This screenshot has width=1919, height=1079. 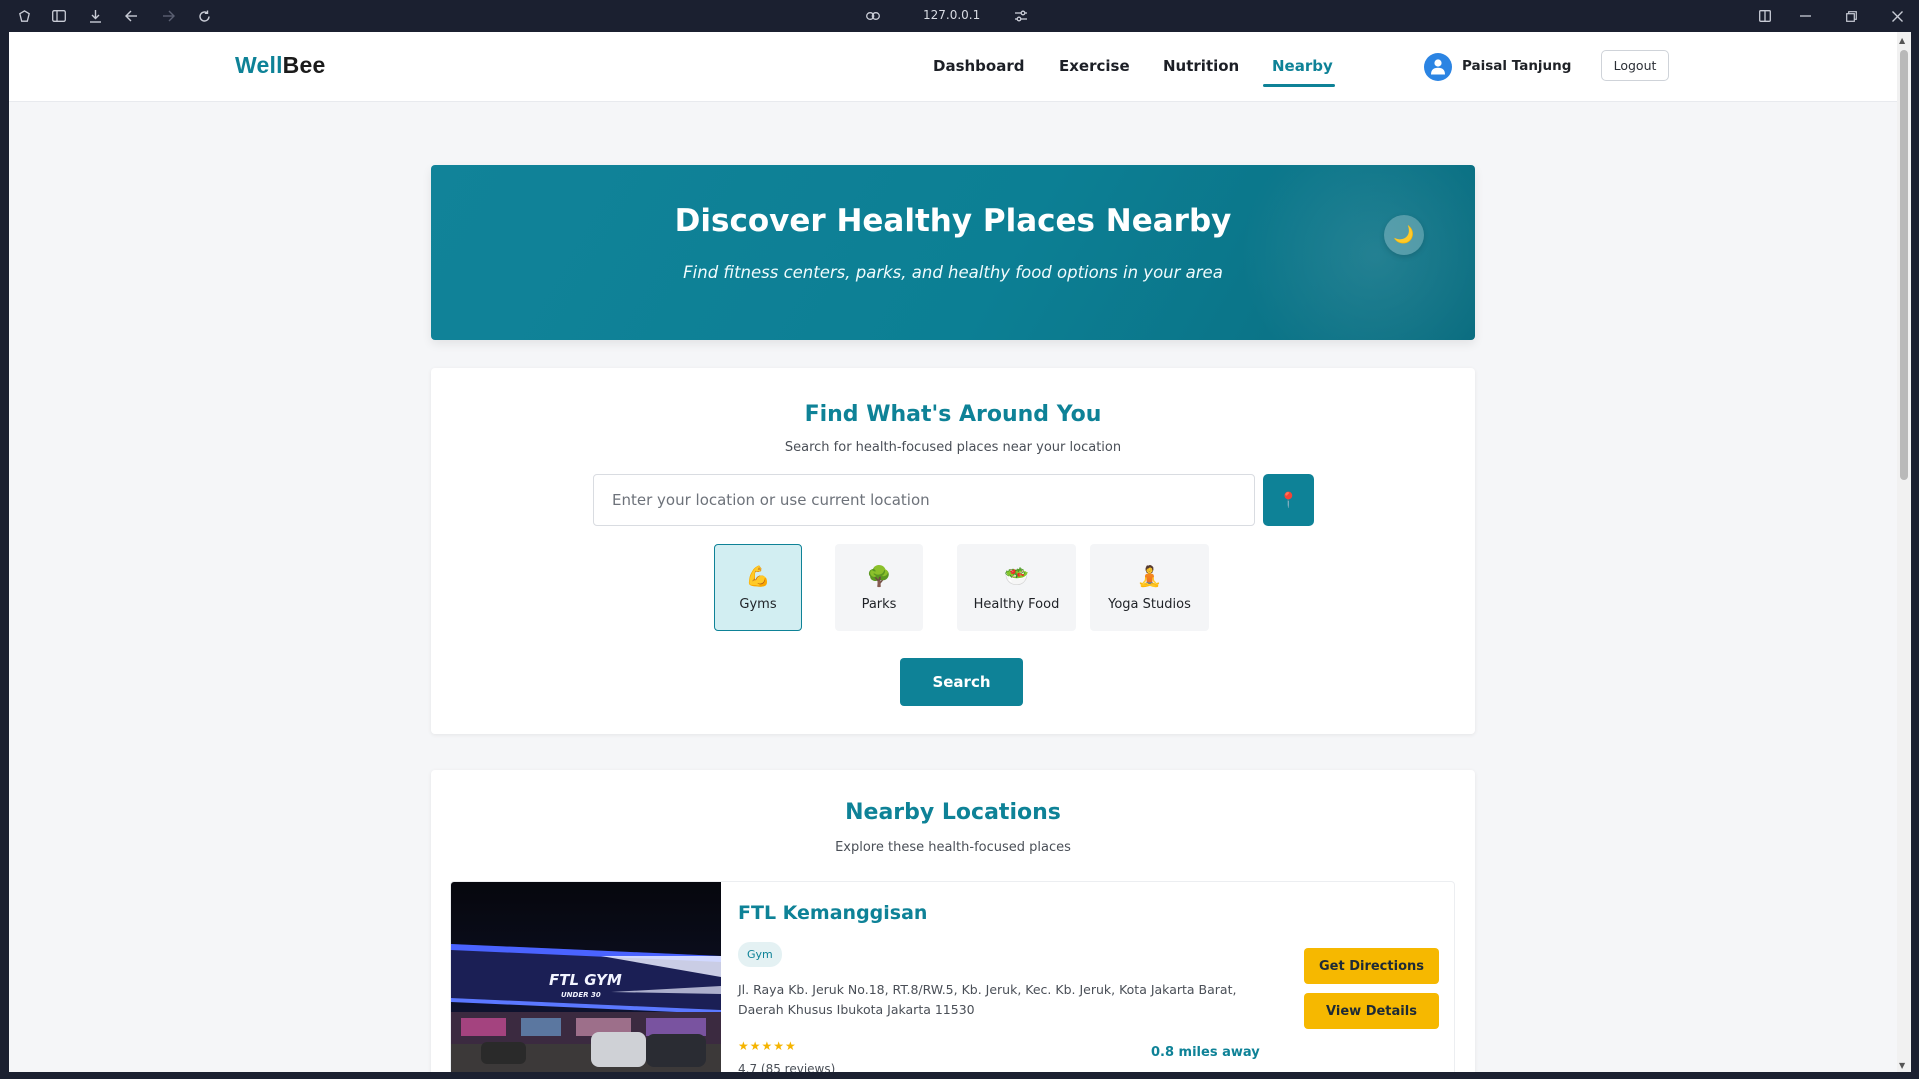 I want to click on flexed-biceps-icon: 💪, so click(x=758, y=576).